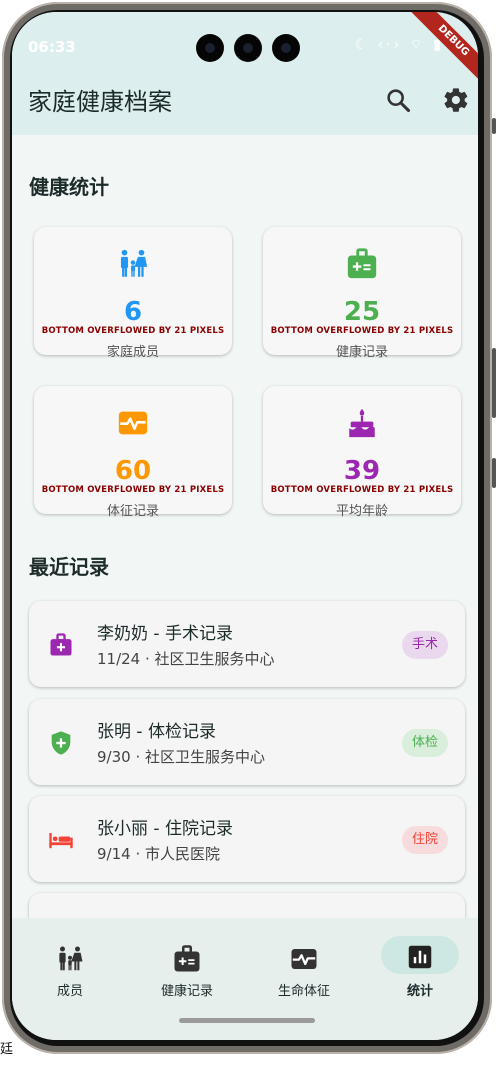  I want to click on gear-icon, so click(456, 100).